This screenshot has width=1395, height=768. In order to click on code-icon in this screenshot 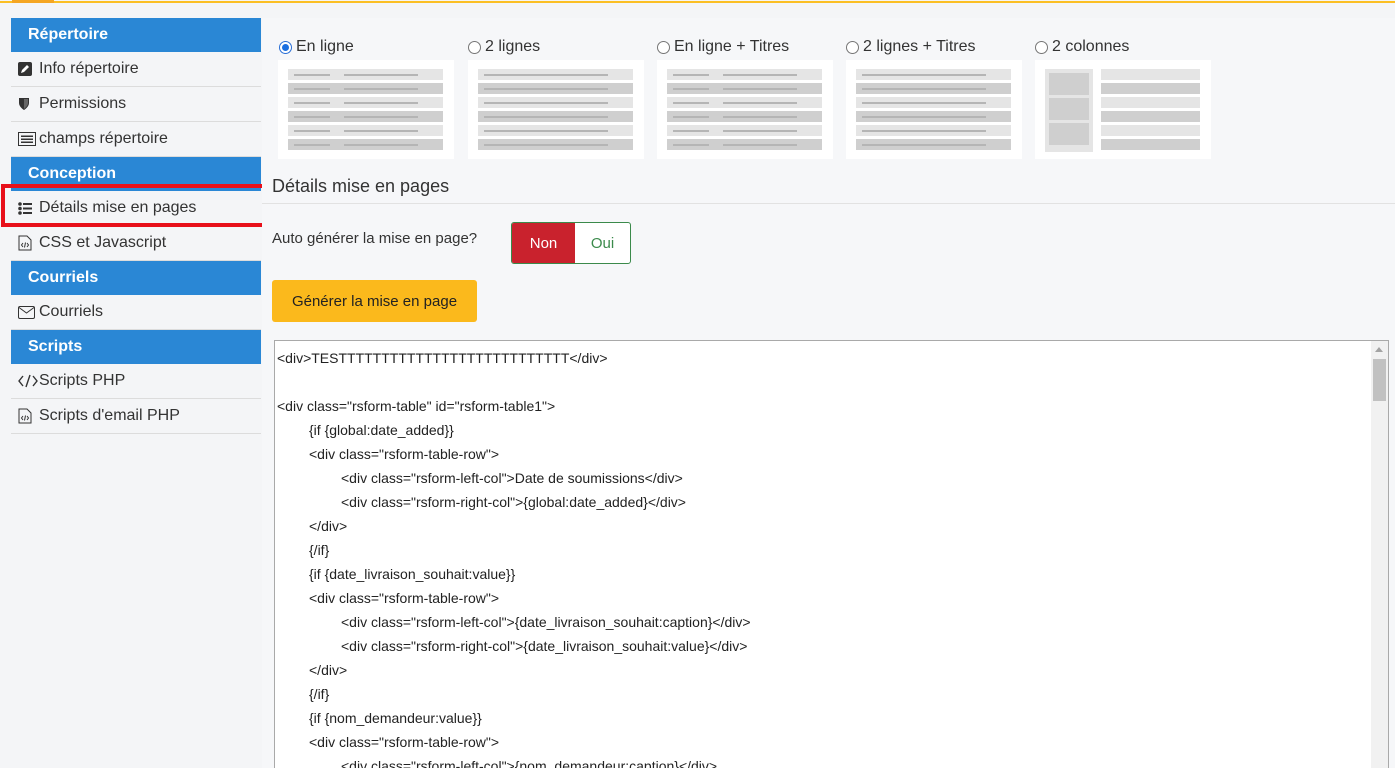, I will do `click(28, 381)`.